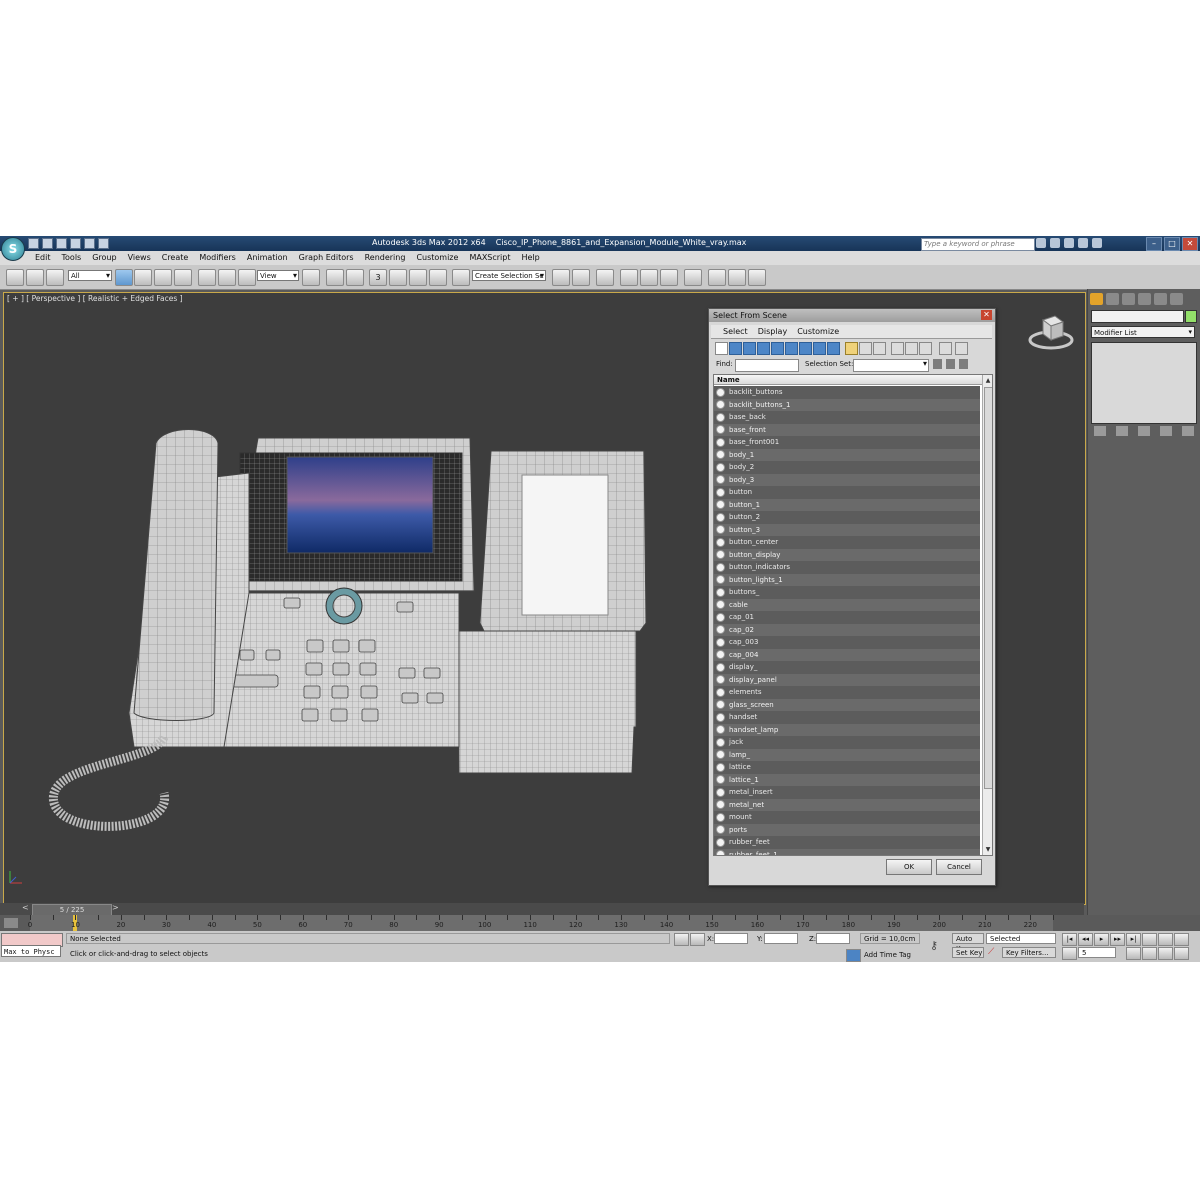 This screenshot has width=1200, height=1200. I want to click on zoom-all-icon, so click(1165, 939).